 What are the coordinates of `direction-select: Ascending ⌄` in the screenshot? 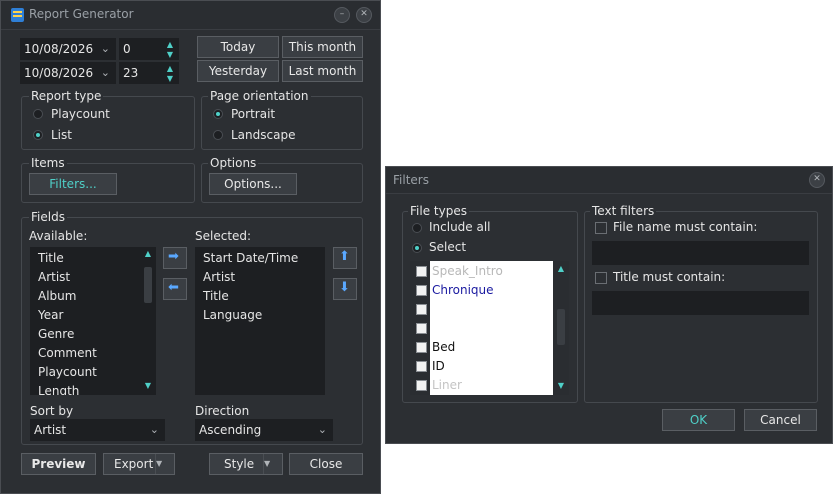 It's located at (264, 430).